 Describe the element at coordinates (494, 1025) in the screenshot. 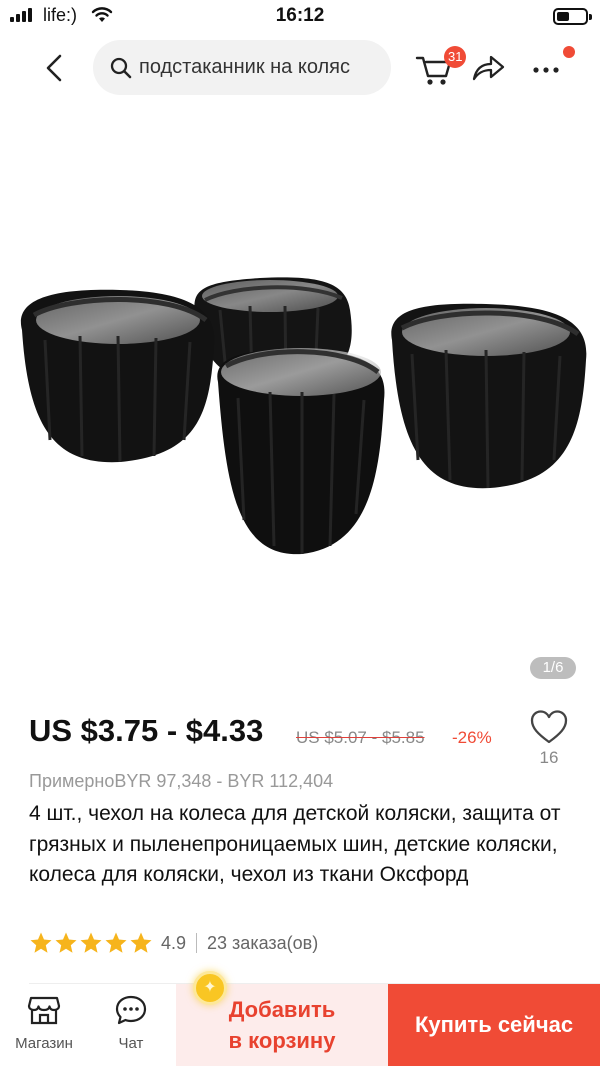

I see `buy-now-button: Купить сейчас` at that location.